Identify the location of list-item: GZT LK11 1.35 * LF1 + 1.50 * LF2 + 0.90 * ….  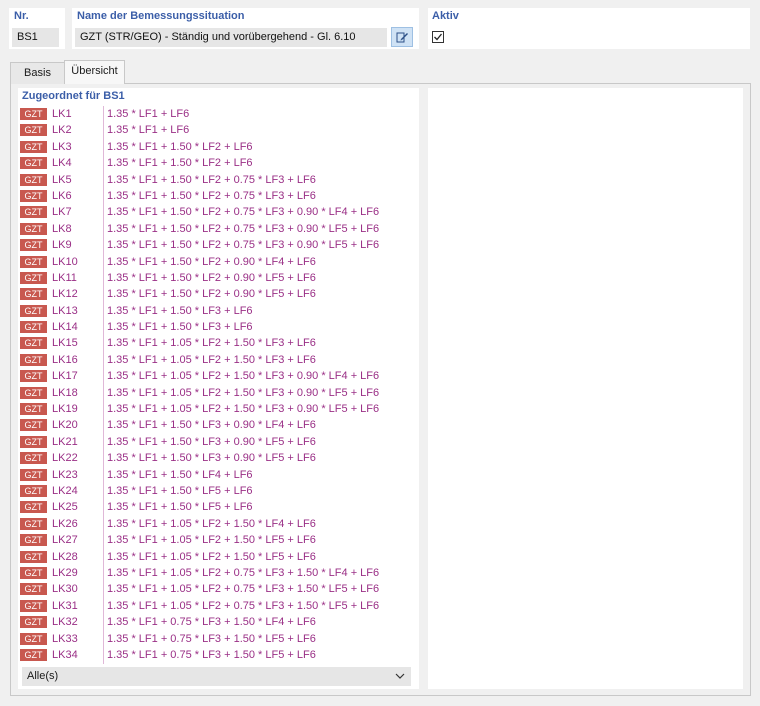
(215, 278).